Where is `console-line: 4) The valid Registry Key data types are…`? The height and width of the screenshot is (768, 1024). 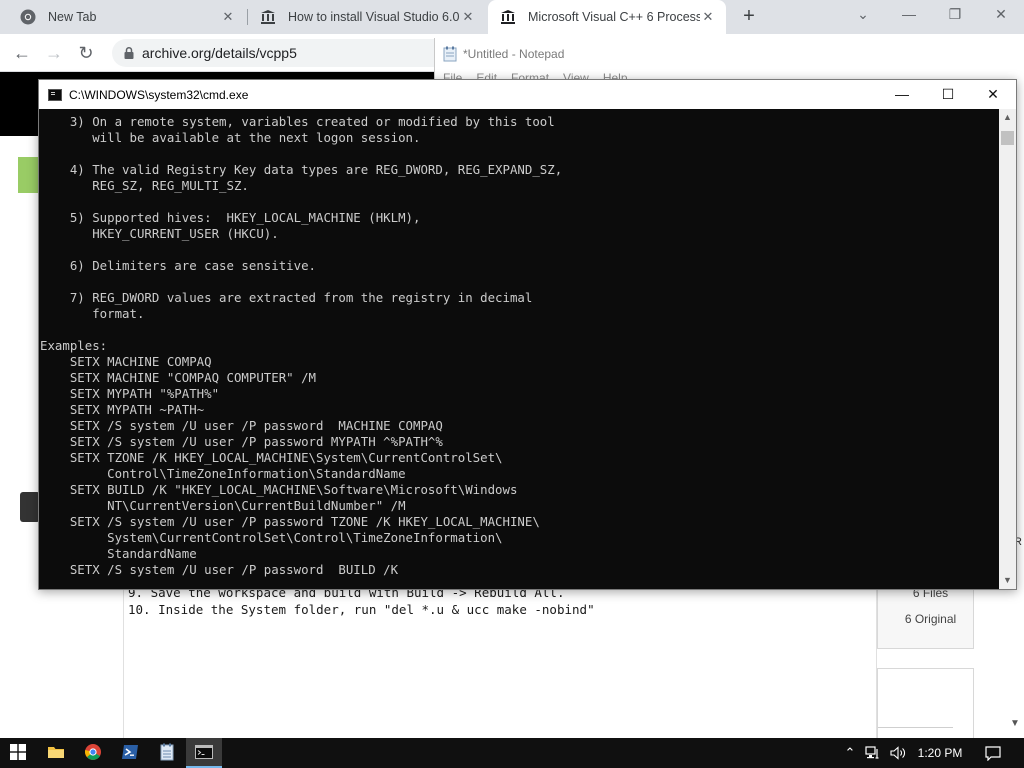 console-line: 4) The valid Registry Key data types are… is located at coordinates (301, 169).